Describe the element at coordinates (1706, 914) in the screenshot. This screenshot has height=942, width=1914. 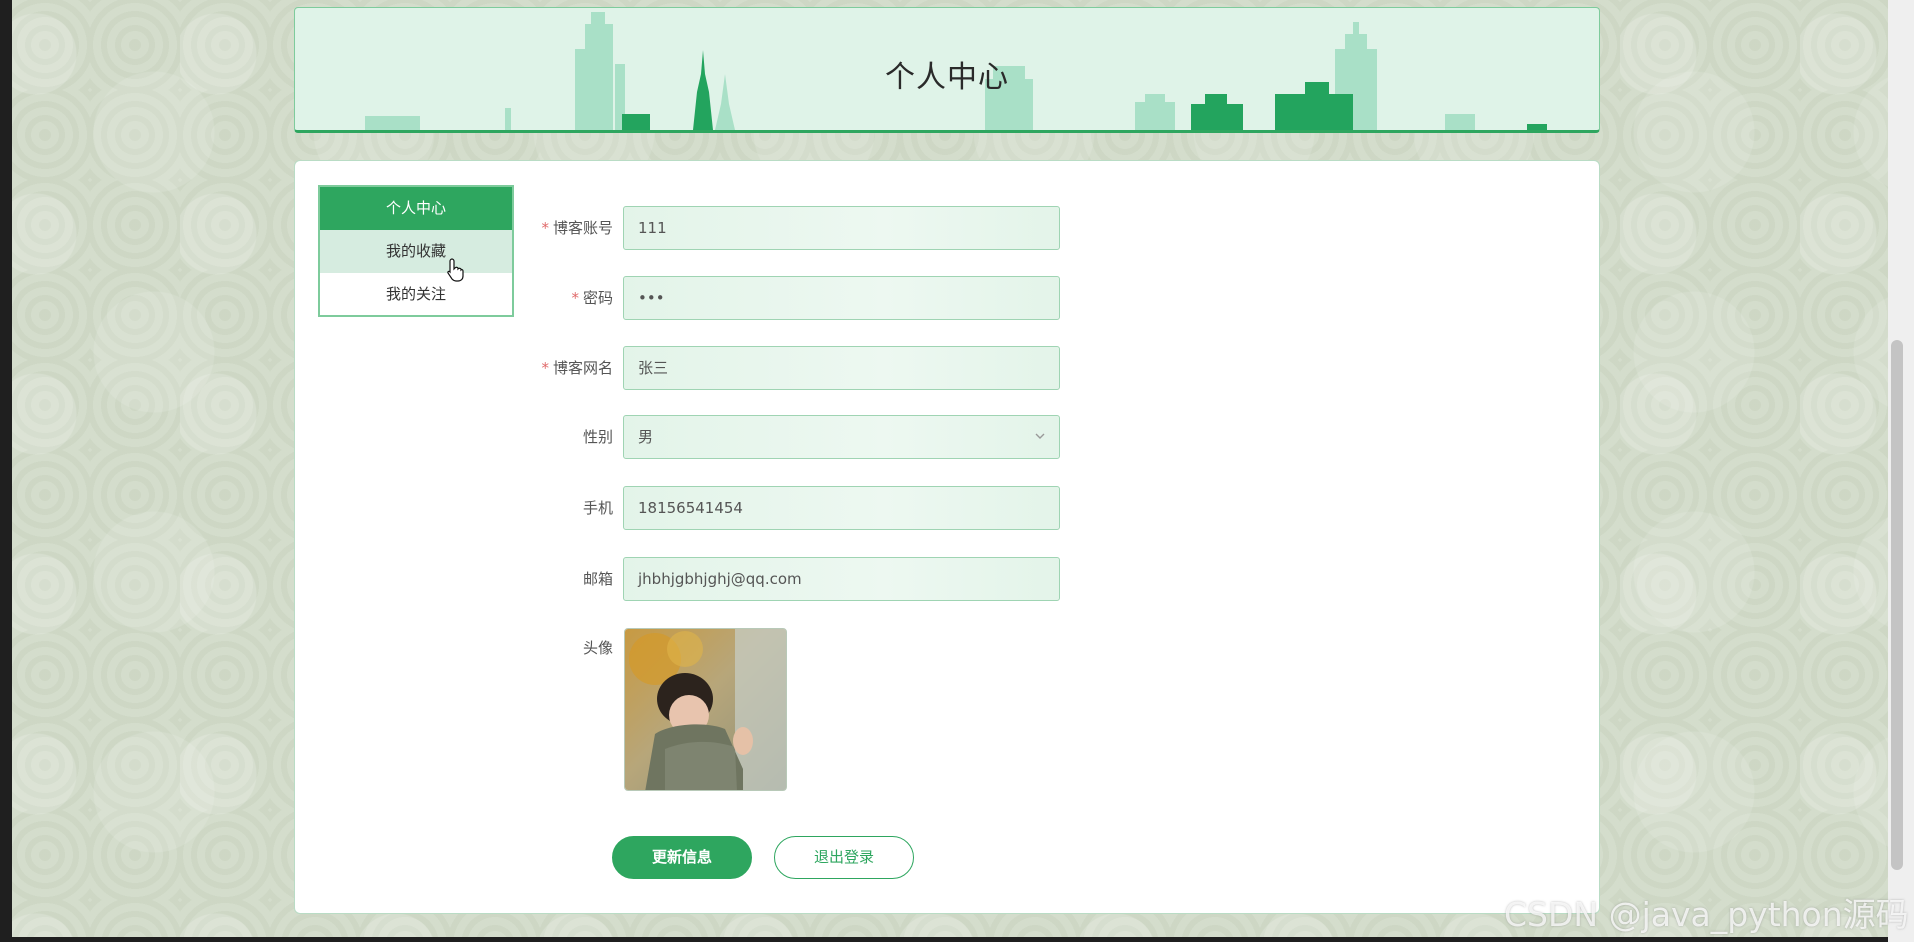
I see `watermark: CSDN @java_python源码` at that location.